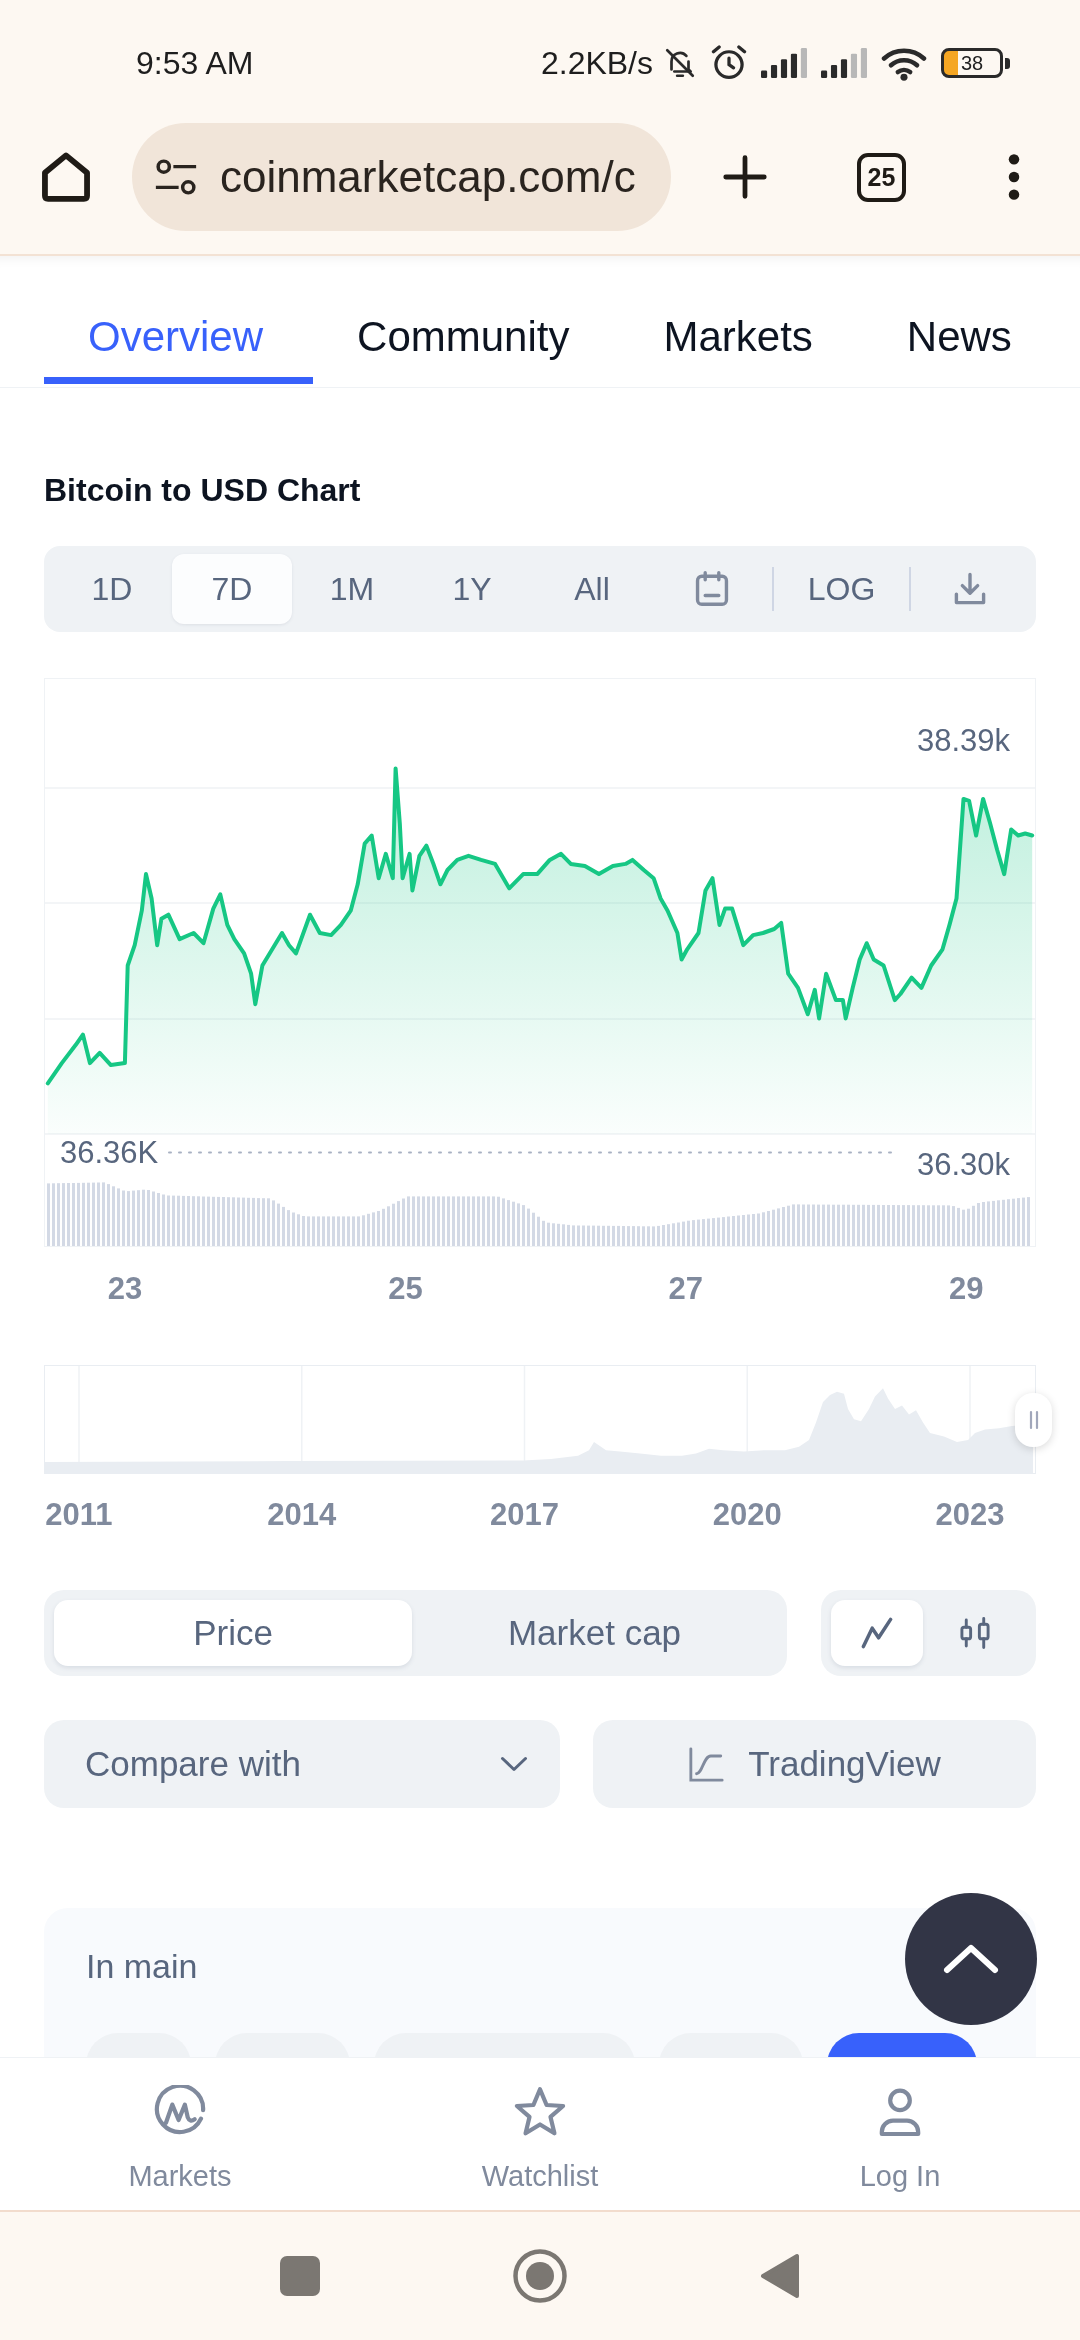 The height and width of the screenshot is (2340, 1080). What do you see at coordinates (405, 1288) in the screenshot?
I see `x-axis-label: 25` at bounding box center [405, 1288].